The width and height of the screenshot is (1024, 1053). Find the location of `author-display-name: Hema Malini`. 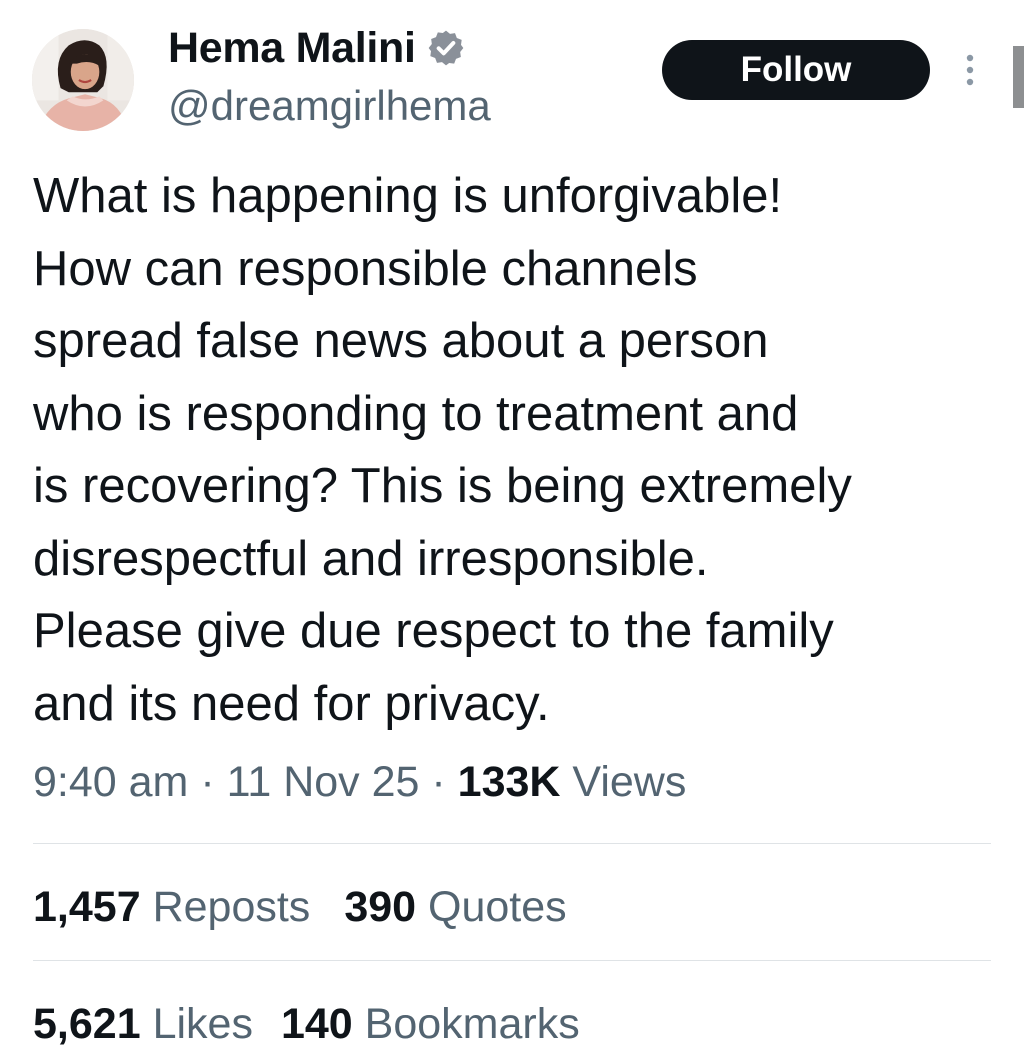

author-display-name: Hema Malini is located at coordinates (292, 48).